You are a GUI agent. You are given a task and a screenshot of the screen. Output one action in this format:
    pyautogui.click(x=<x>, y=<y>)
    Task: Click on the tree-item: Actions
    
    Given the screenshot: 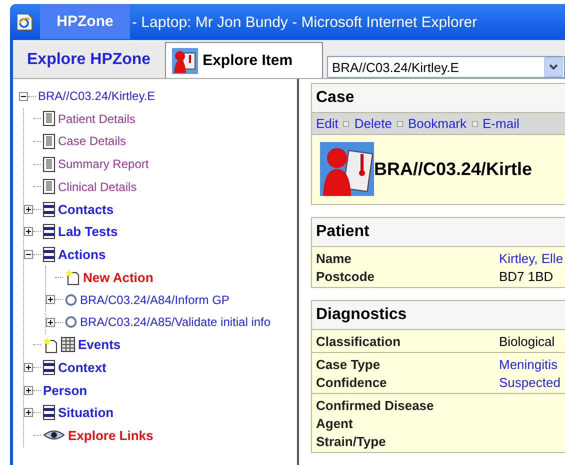 What is the action you would take?
    pyautogui.click(x=82, y=254)
    